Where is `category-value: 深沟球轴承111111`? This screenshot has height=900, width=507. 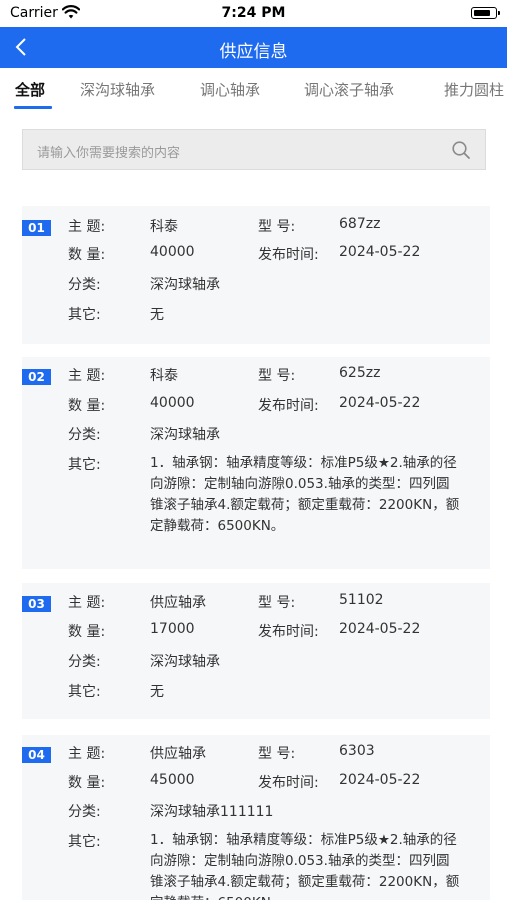
category-value: 深沟球轴承111111 is located at coordinates (212, 812).